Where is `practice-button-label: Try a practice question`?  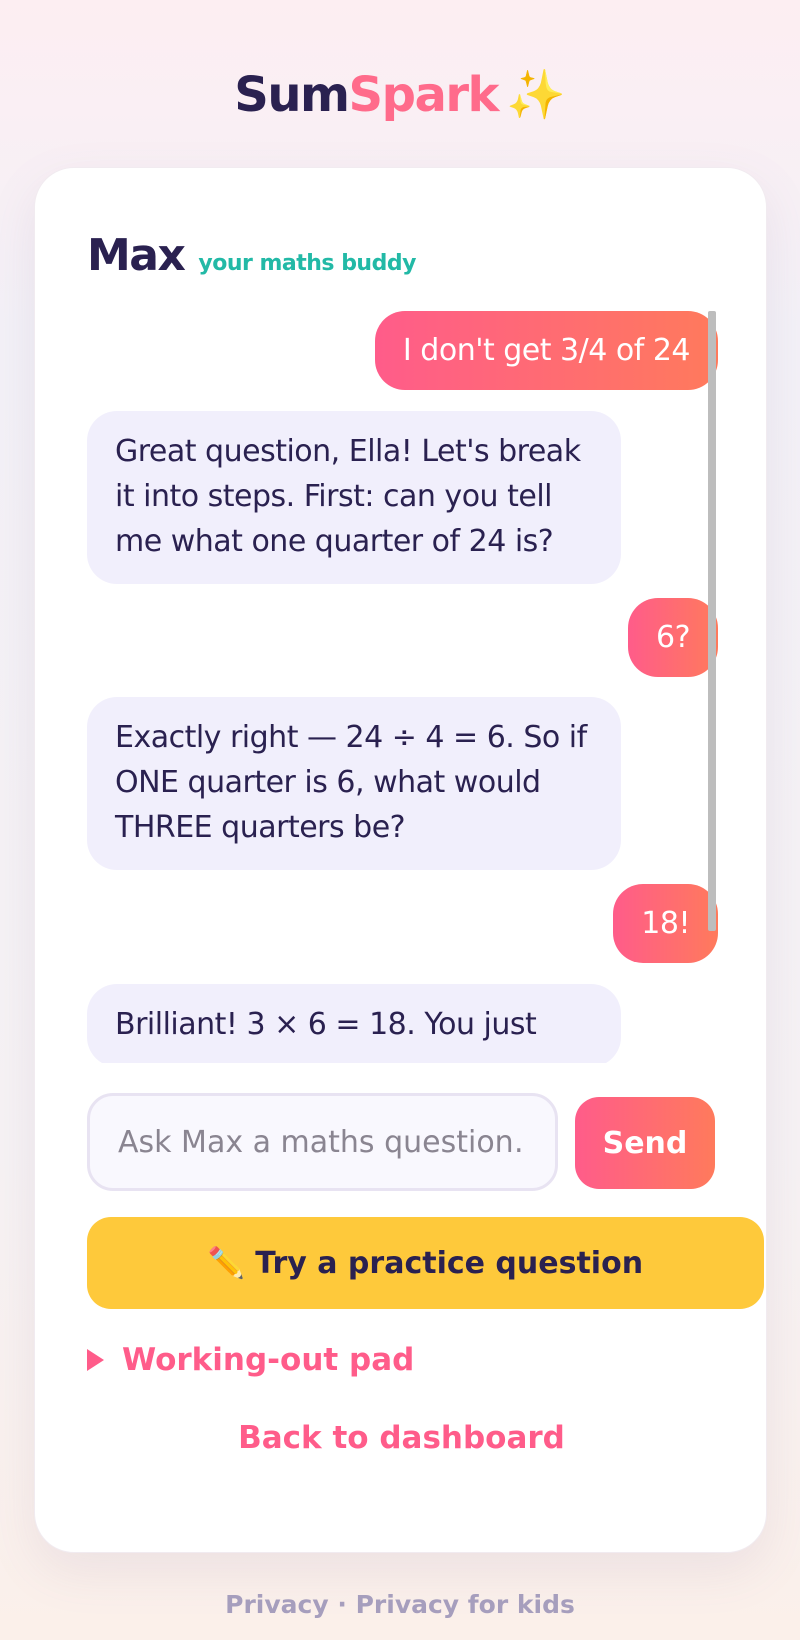 practice-button-label: Try a practice question is located at coordinates (449, 1263).